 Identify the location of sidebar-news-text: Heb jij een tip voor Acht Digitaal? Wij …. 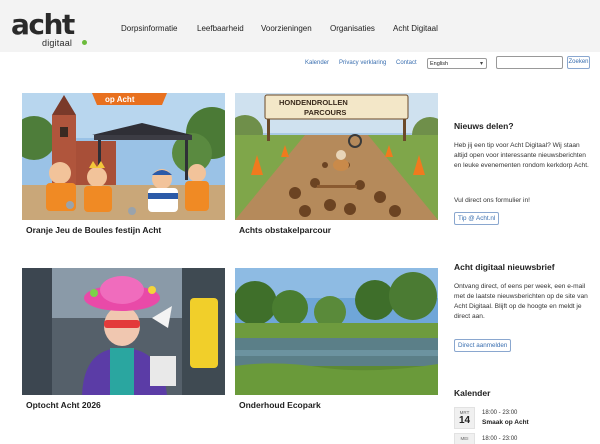
(521, 155).